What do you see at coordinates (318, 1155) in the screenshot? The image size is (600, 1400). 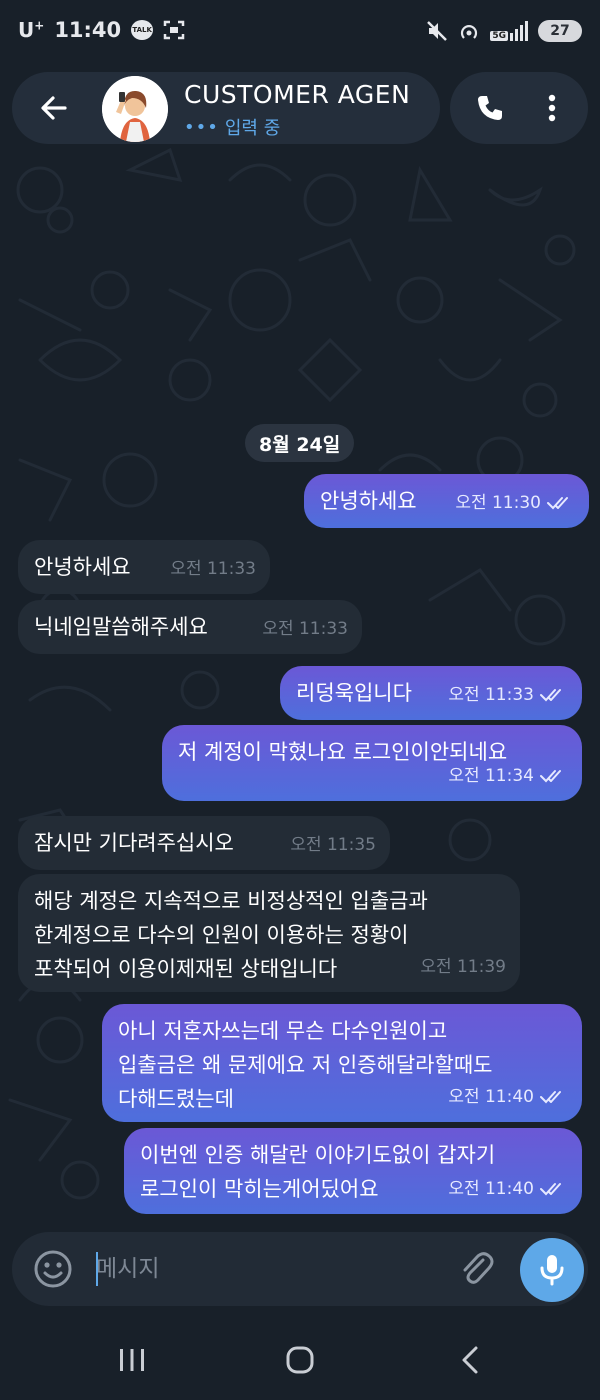 I see `message-line: 이번엔 인증 해달란 이야기도없이 갑자기` at bounding box center [318, 1155].